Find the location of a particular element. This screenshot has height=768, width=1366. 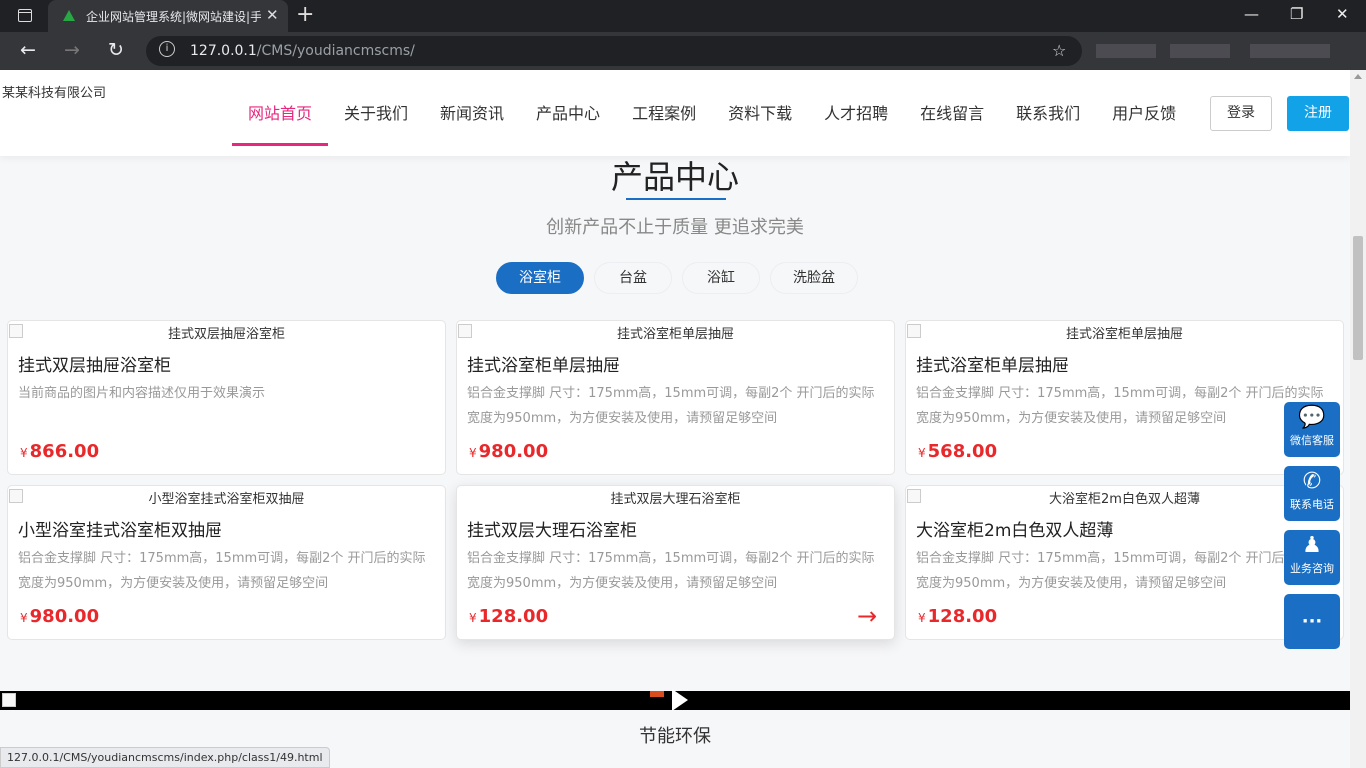

site-info-icon: i is located at coordinates (167, 49).